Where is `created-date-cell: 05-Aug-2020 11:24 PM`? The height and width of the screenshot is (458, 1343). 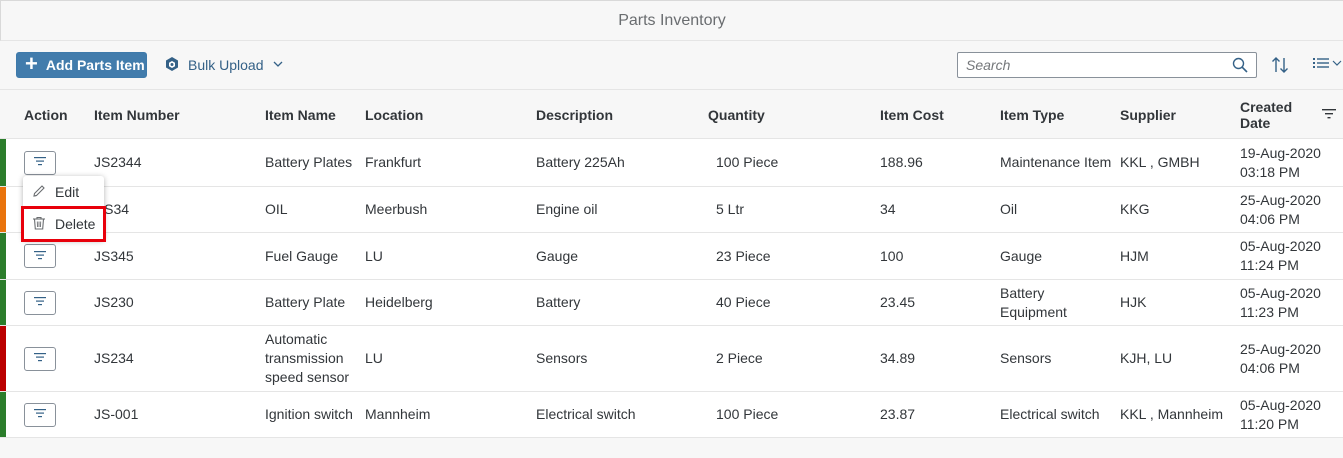
created-date-cell: 05-Aug-2020 11:24 PM is located at coordinates (1290, 256).